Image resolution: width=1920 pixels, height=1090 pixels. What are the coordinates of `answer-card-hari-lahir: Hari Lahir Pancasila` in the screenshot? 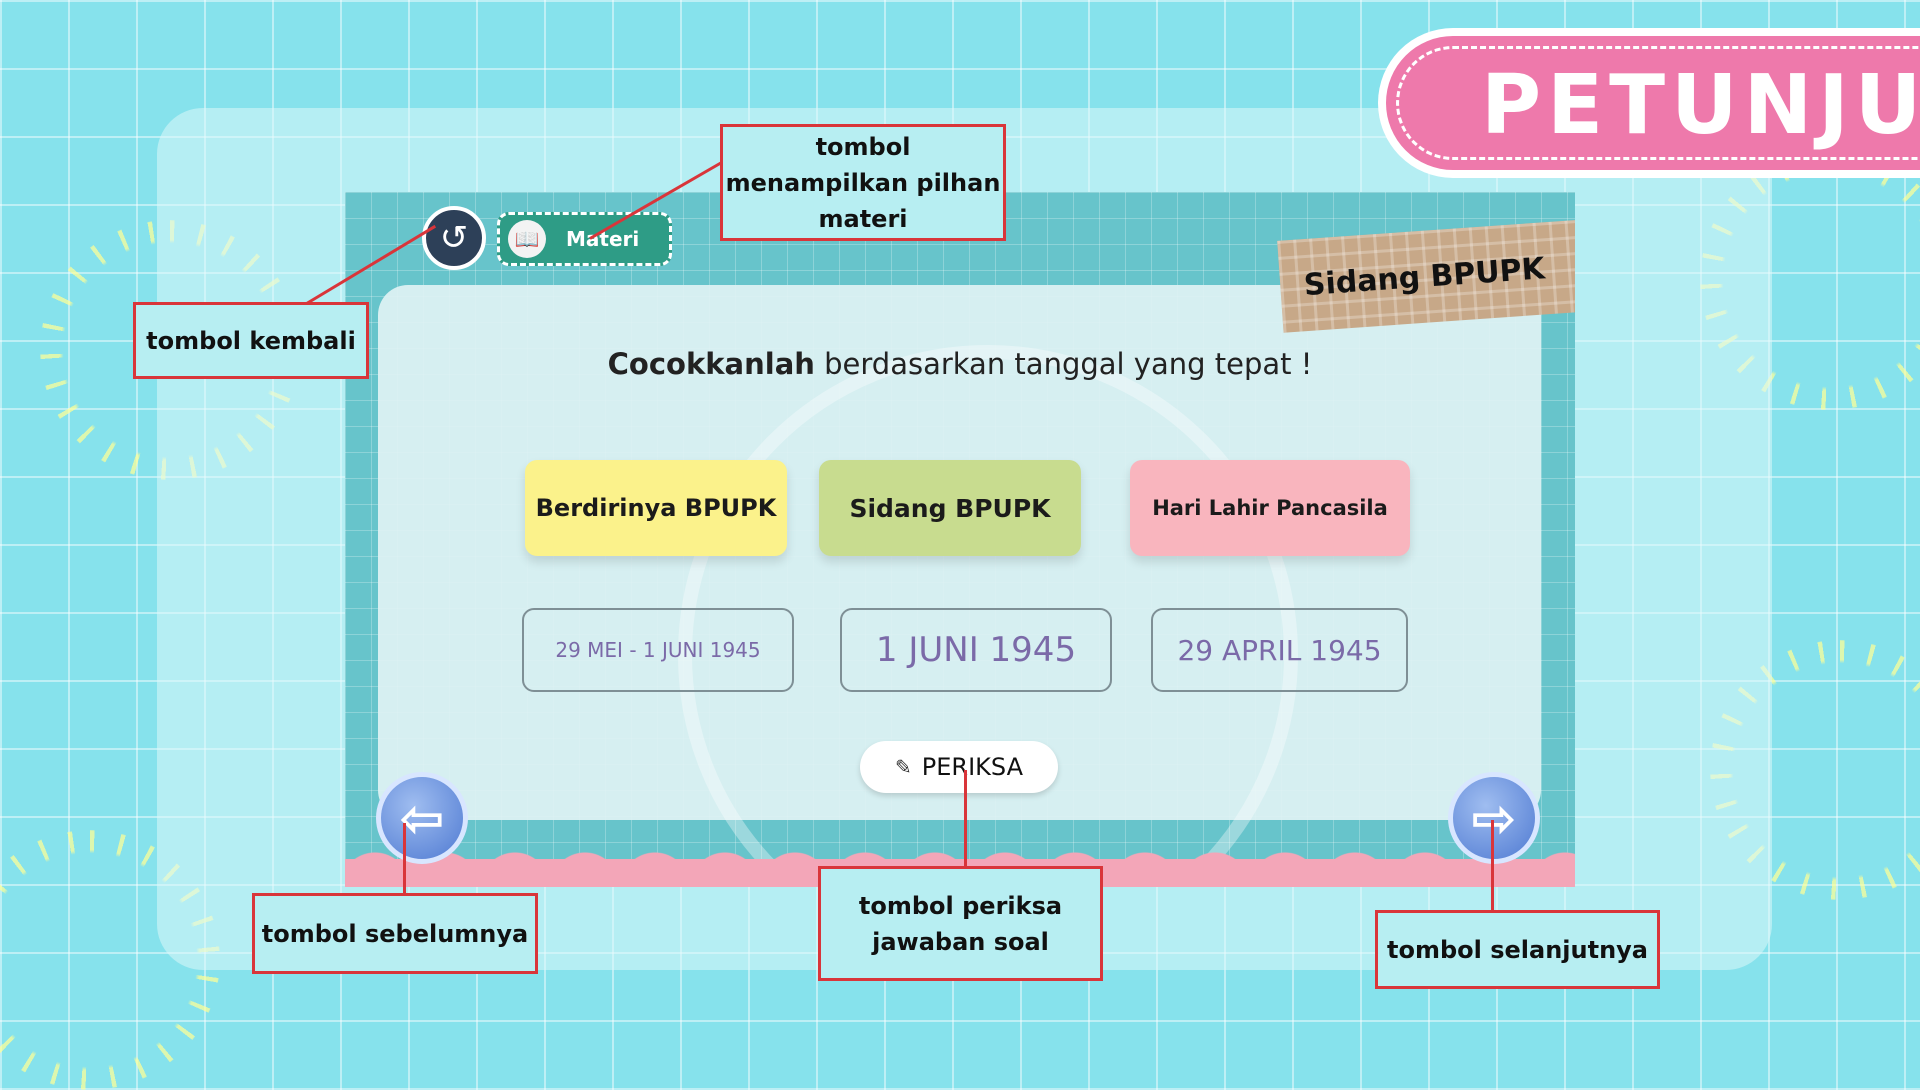 It's located at (1270, 508).